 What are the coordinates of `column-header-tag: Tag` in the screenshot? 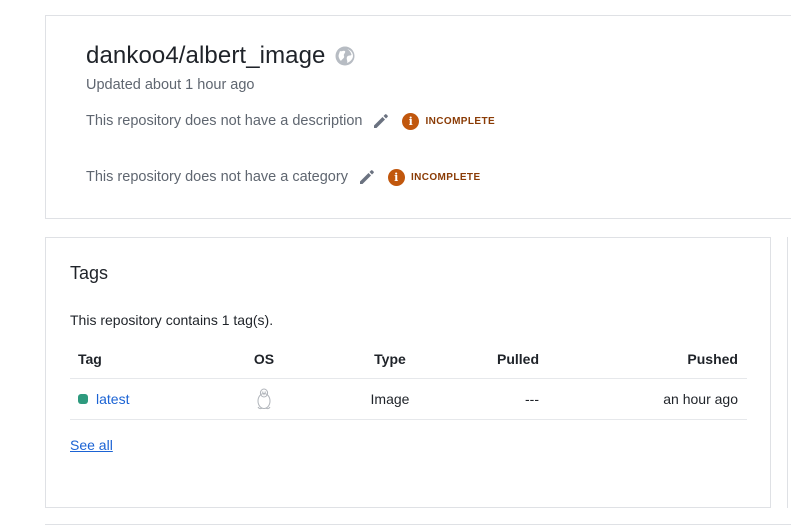 It's located at (90, 359).